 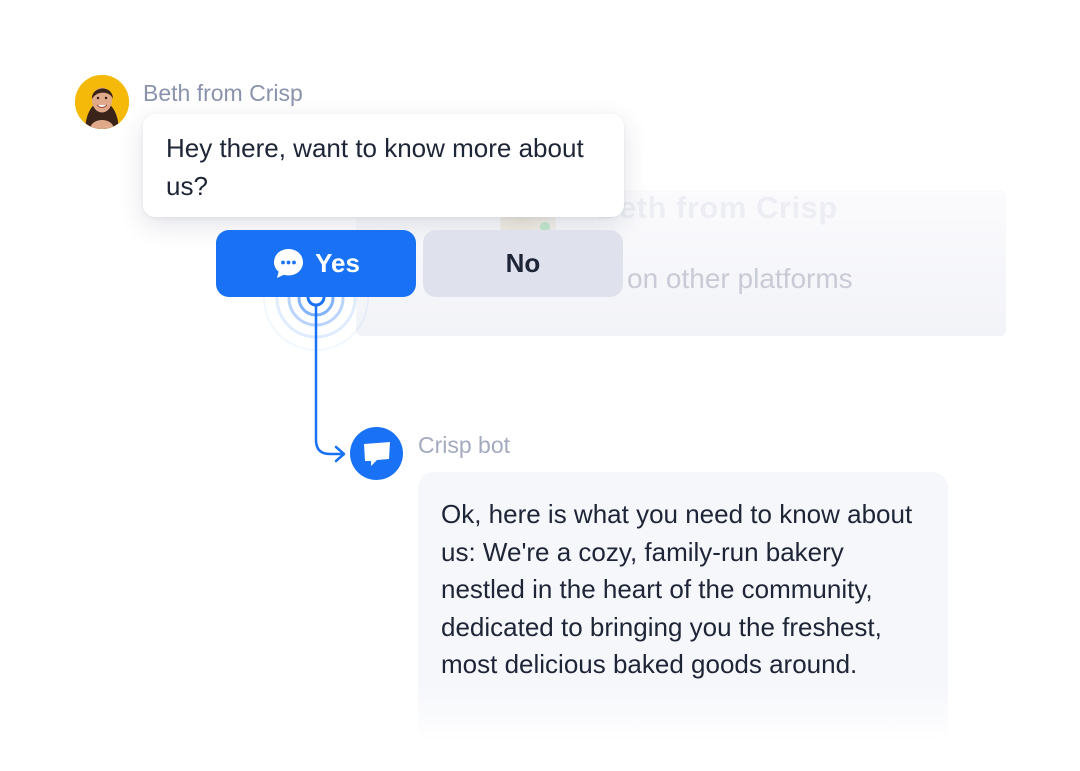 I want to click on no-button-label: No, so click(x=523, y=263).